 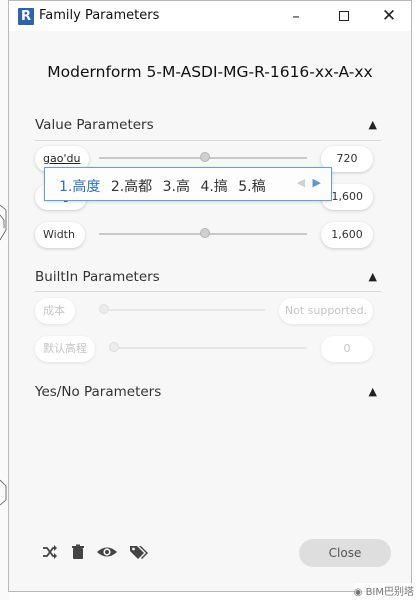 I want to click on ime-candidate-list: 1.高度 2.高都 3.高 4.搞 5.稿, so click(x=165, y=186).